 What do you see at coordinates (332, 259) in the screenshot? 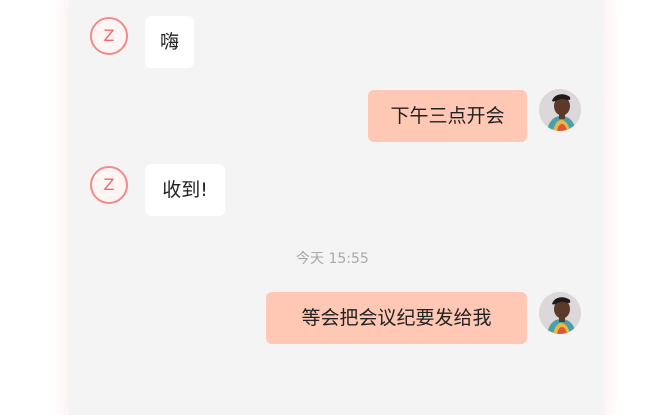
I see `message-timestamp: 今天 15:55` at bounding box center [332, 259].